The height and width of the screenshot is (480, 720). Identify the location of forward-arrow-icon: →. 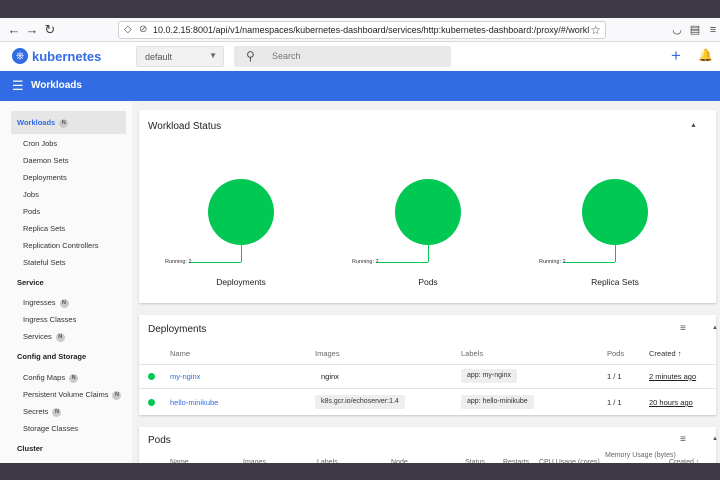
(32, 30).